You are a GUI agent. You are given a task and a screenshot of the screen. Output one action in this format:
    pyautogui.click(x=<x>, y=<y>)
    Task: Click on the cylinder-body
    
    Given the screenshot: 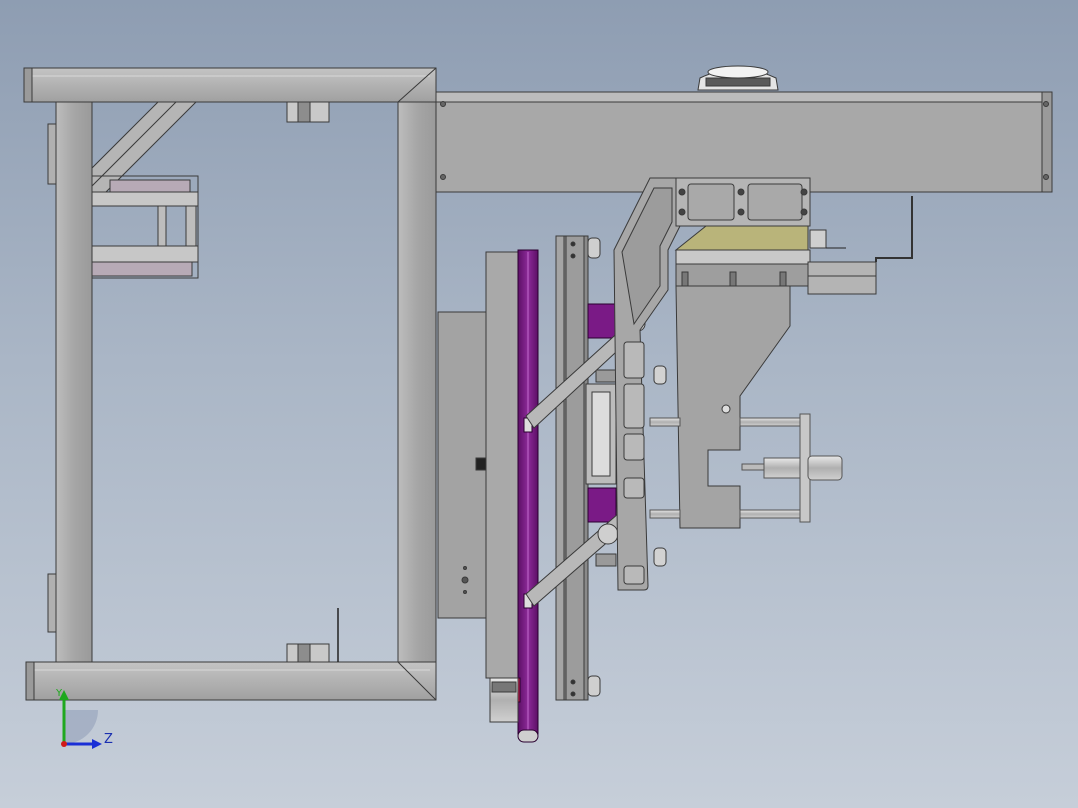 What is the action you would take?
    pyautogui.click(x=825, y=468)
    